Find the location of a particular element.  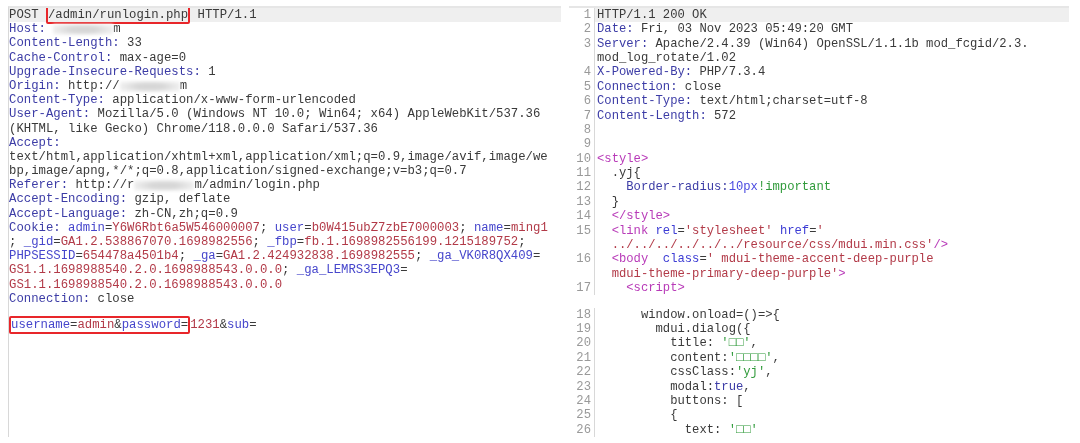

code-line: ; _gid=GA1.2.538867070.1698982556; _fbp=fb.1.1698982556199.1215189752; is located at coordinates (267, 242).